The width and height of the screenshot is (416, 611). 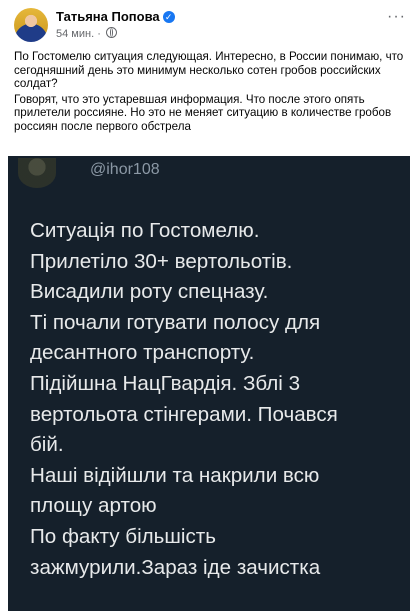 What do you see at coordinates (31, 25) in the screenshot?
I see `author-avatar` at bounding box center [31, 25].